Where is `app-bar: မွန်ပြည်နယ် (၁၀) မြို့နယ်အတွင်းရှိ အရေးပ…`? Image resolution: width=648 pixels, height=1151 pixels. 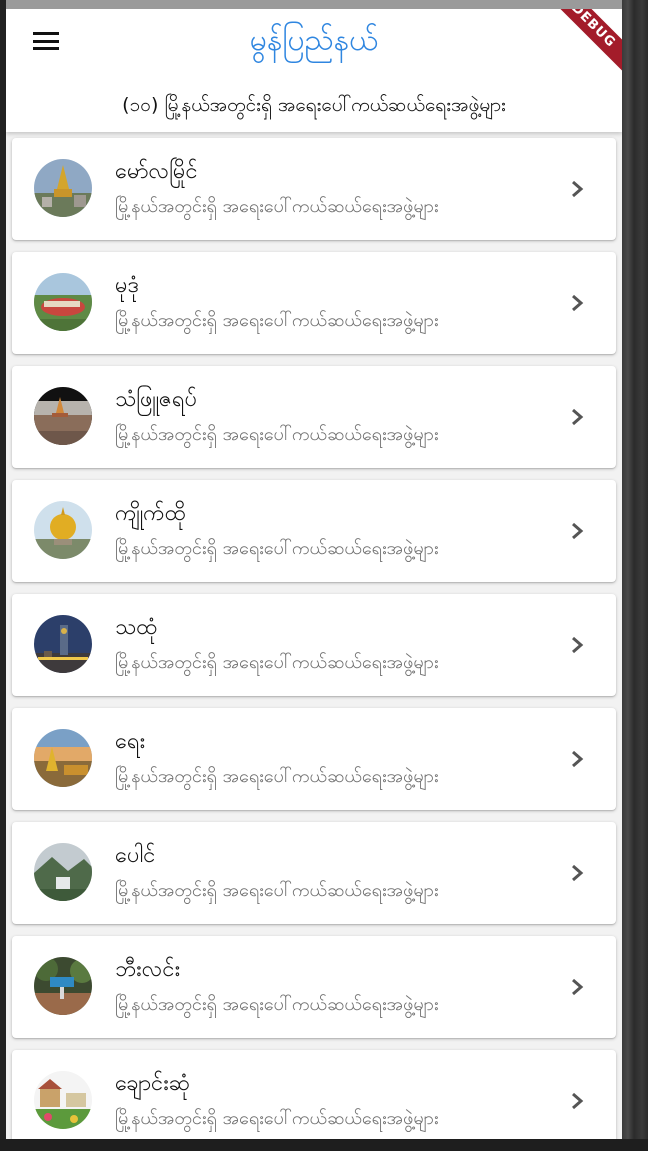 app-bar: မွန်ပြည်နယ် (၁၀) မြို့နယ်အတွင်းရှိ အရေးပ… is located at coordinates (314, 70).